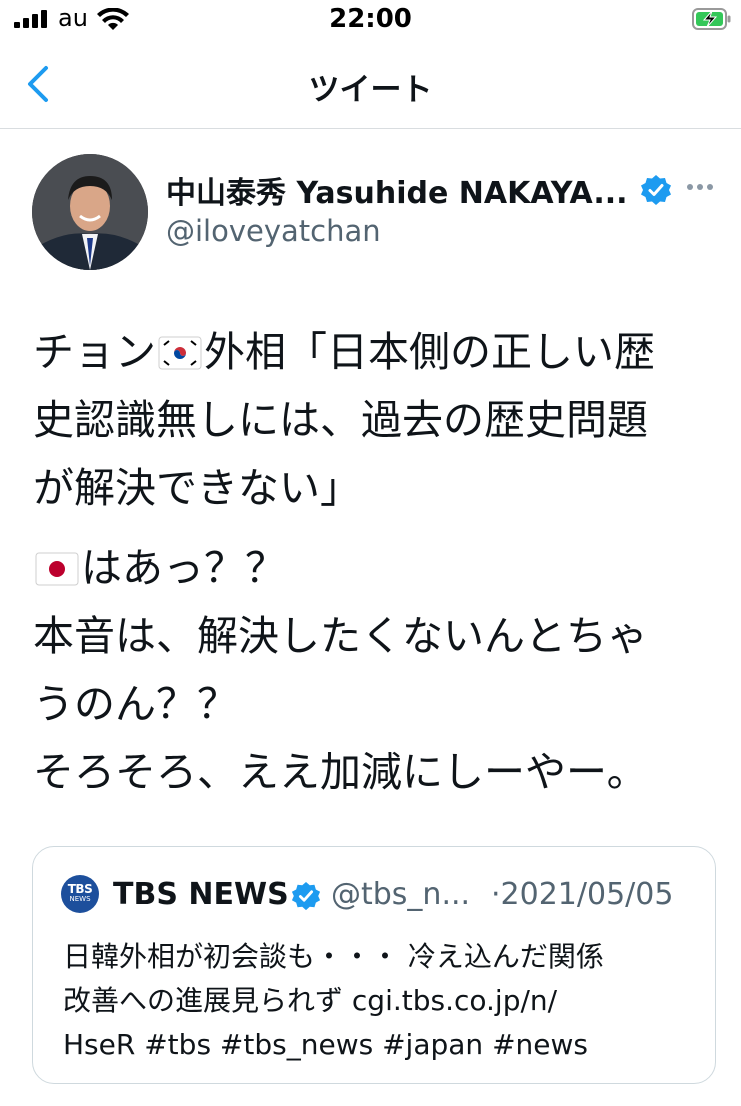  I want to click on quoted-tweet-date: ·2021/05/05, so click(582, 894).